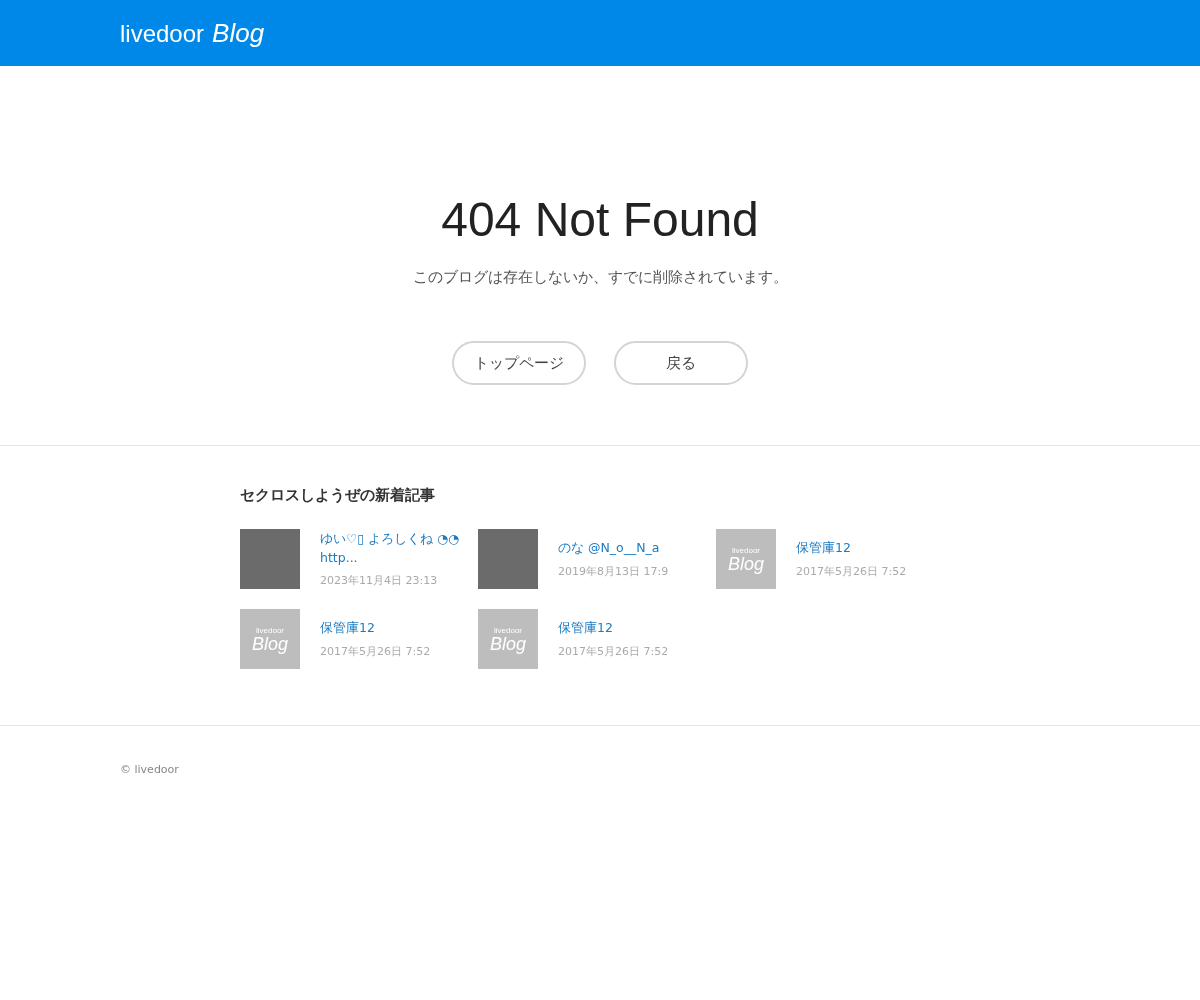 This screenshot has height=1000, width=1200. I want to click on error-title: 404 Not Found, so click(600, 220).